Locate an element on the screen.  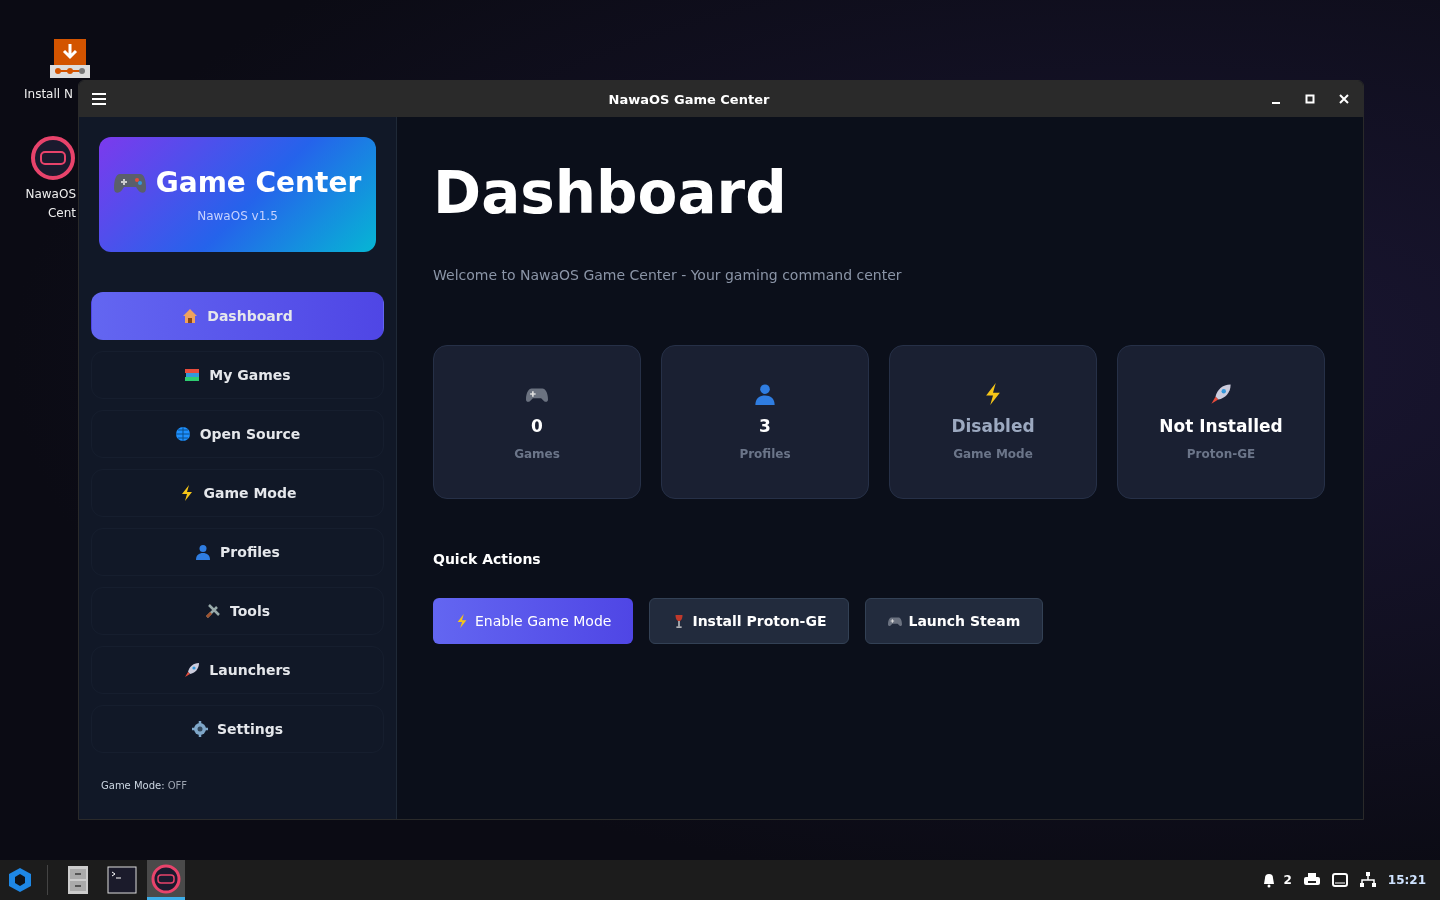
stat-label: Proton-GE is located at coordinates (1221, 454).